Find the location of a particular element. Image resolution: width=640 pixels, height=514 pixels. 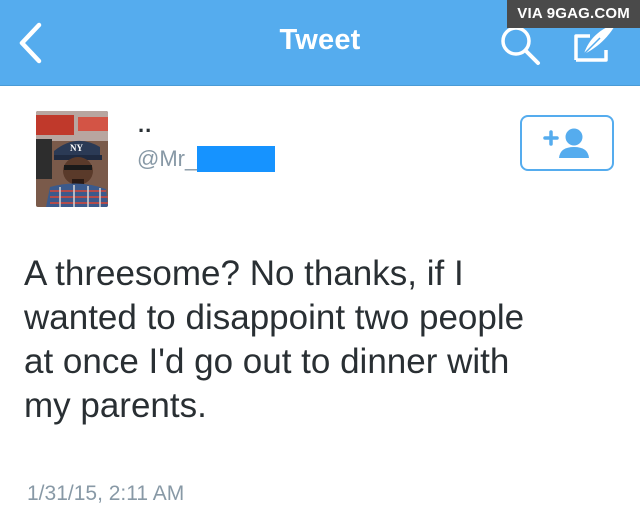

search-icon is located at coordinates (520, 45).